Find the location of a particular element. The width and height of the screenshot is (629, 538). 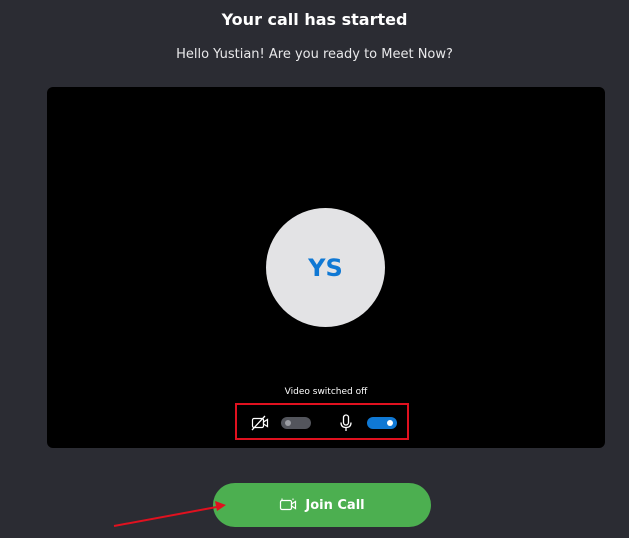

join-call-label: Join Call is located at coordinates (335, 505).